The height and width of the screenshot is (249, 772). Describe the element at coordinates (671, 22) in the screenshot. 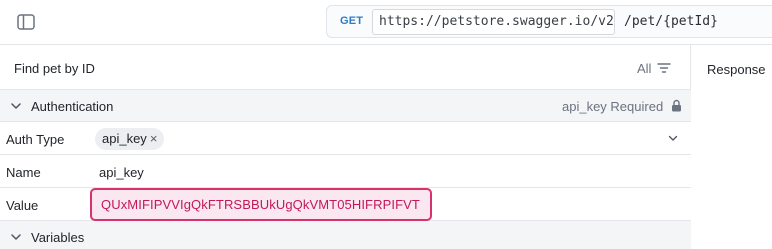

I see `endpoint-path: /pet/{petId}` at that location.